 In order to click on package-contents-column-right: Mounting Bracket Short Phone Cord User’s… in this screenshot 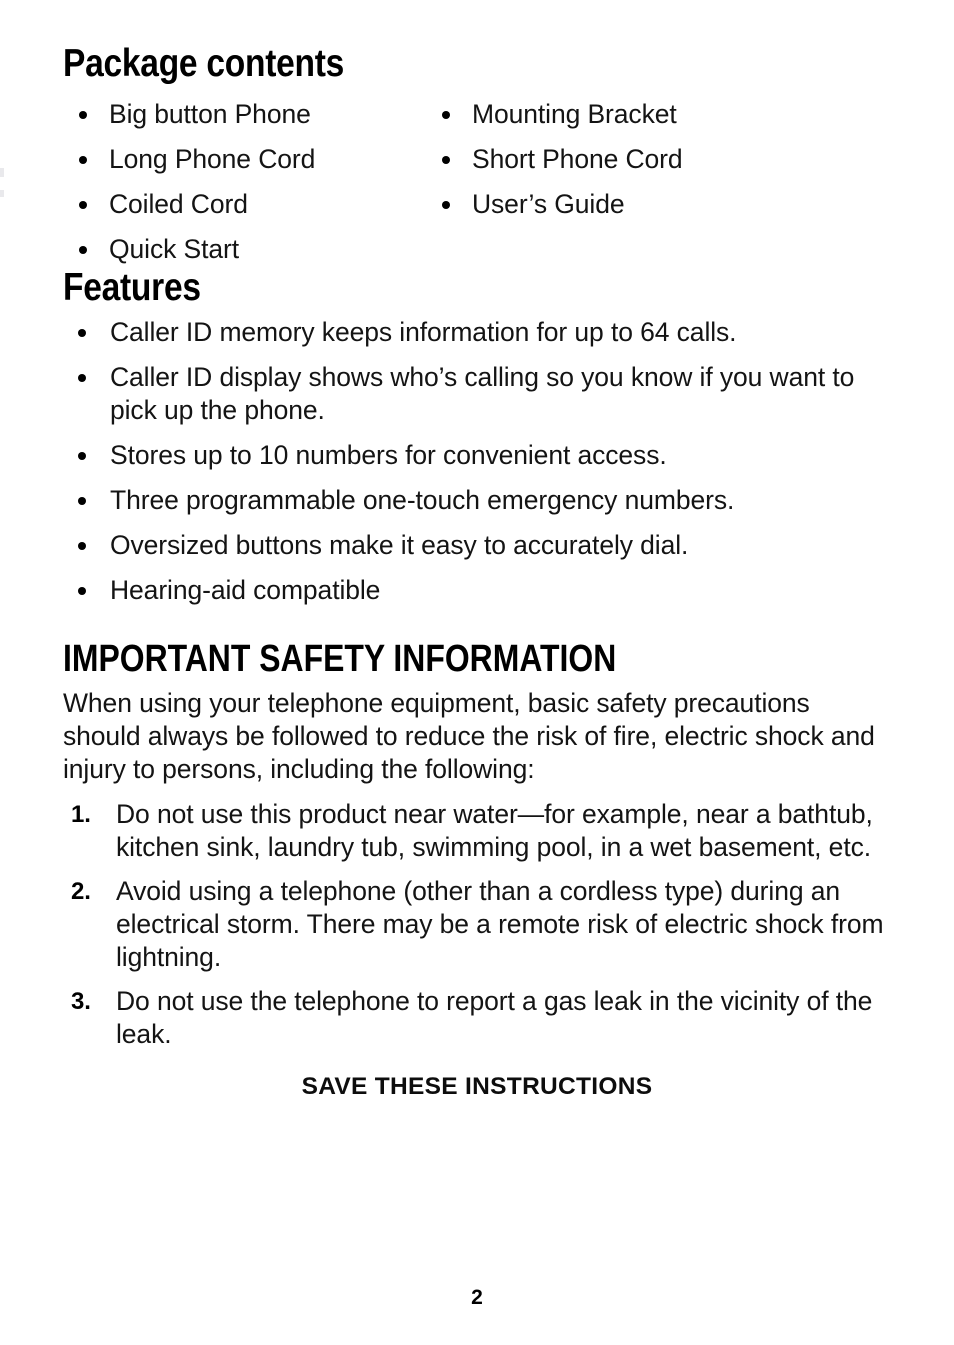, I will do `click(561, 165)`.